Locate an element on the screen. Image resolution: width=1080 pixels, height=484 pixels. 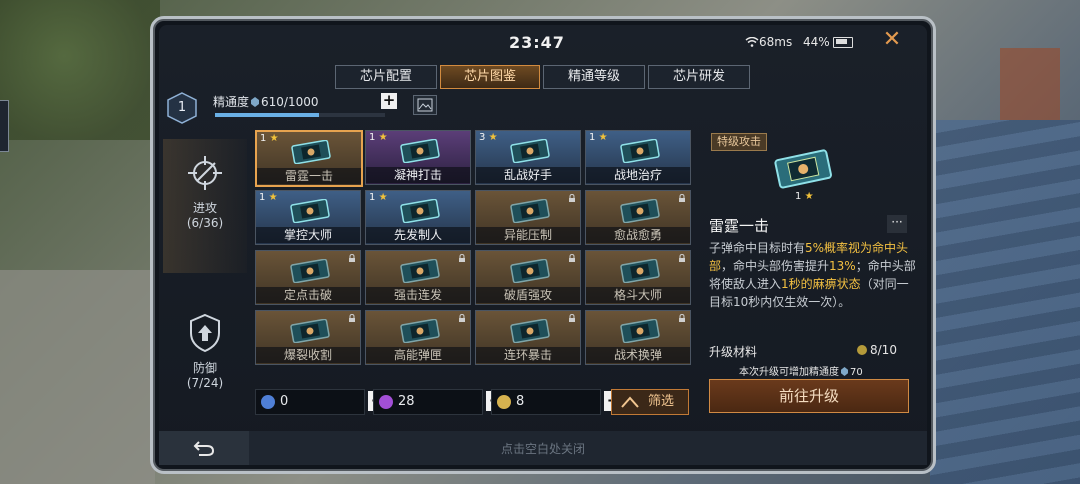
mastery-level-badge: 1 is located at coordinates (182, 108).